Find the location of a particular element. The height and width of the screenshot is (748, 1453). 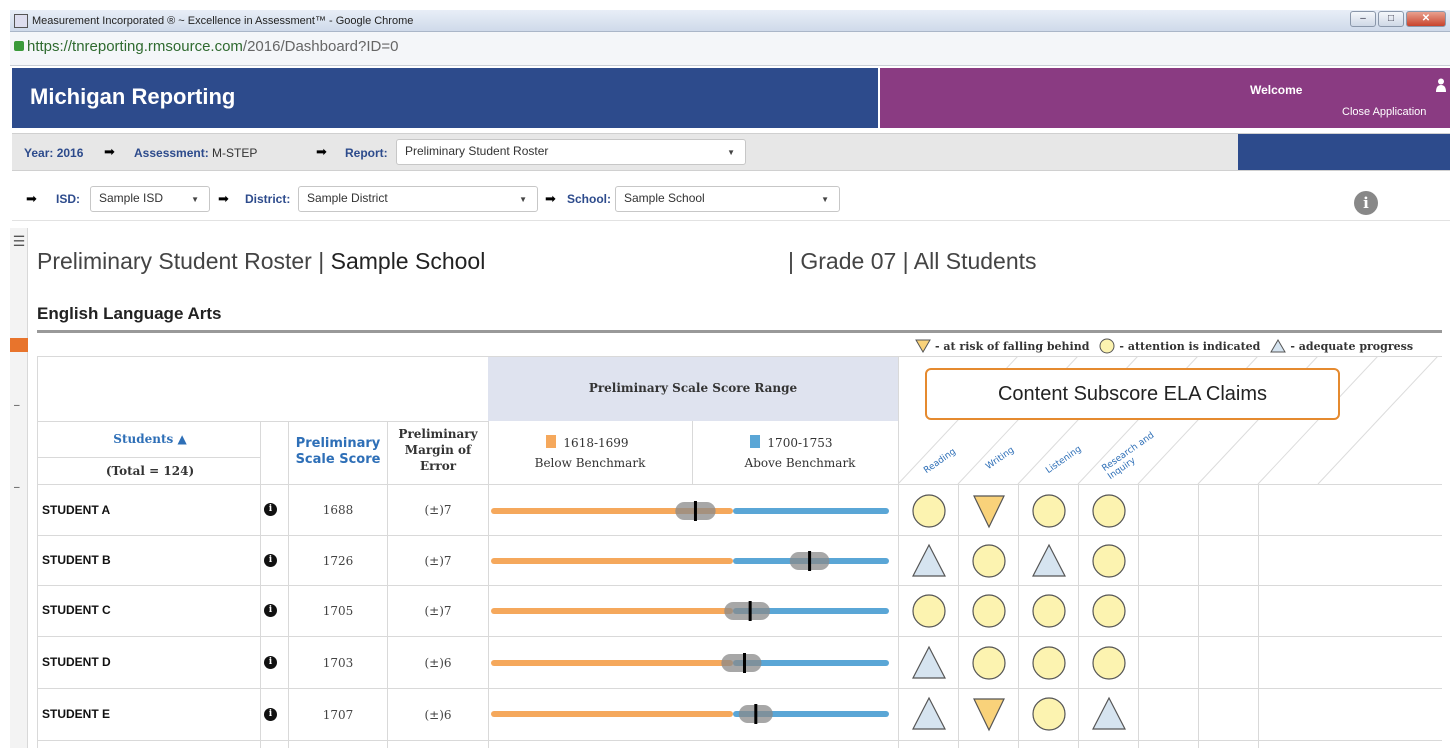

lock-icon is located at coordinates (19, 46).